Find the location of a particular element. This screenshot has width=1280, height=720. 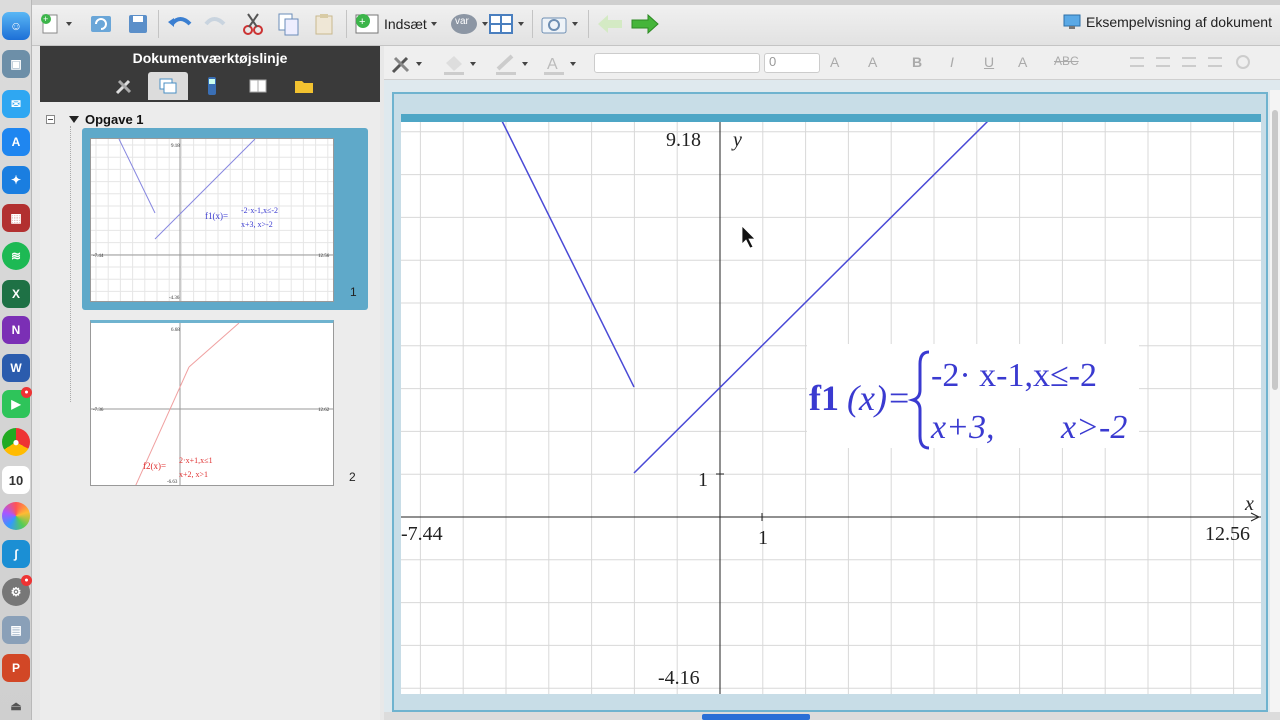

link-icon is located at coordinates (1243, 62).